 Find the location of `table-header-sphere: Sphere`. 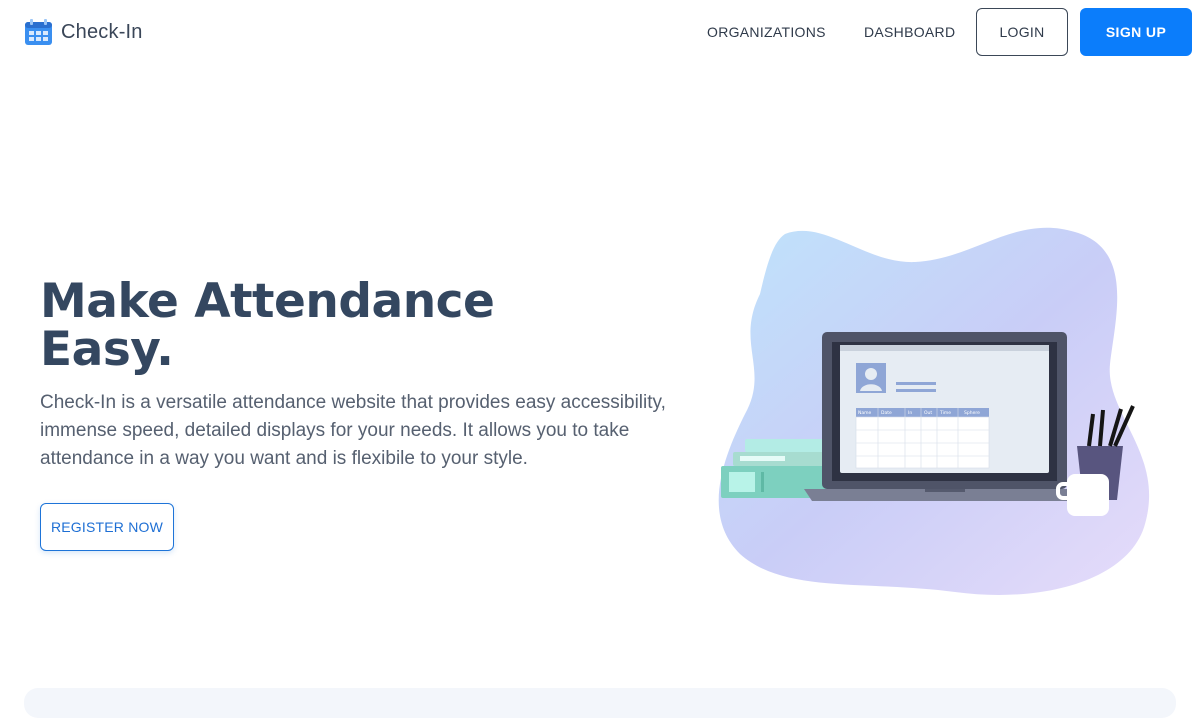

table-header-sphere: Sphere is located at coordinates (972, 413).